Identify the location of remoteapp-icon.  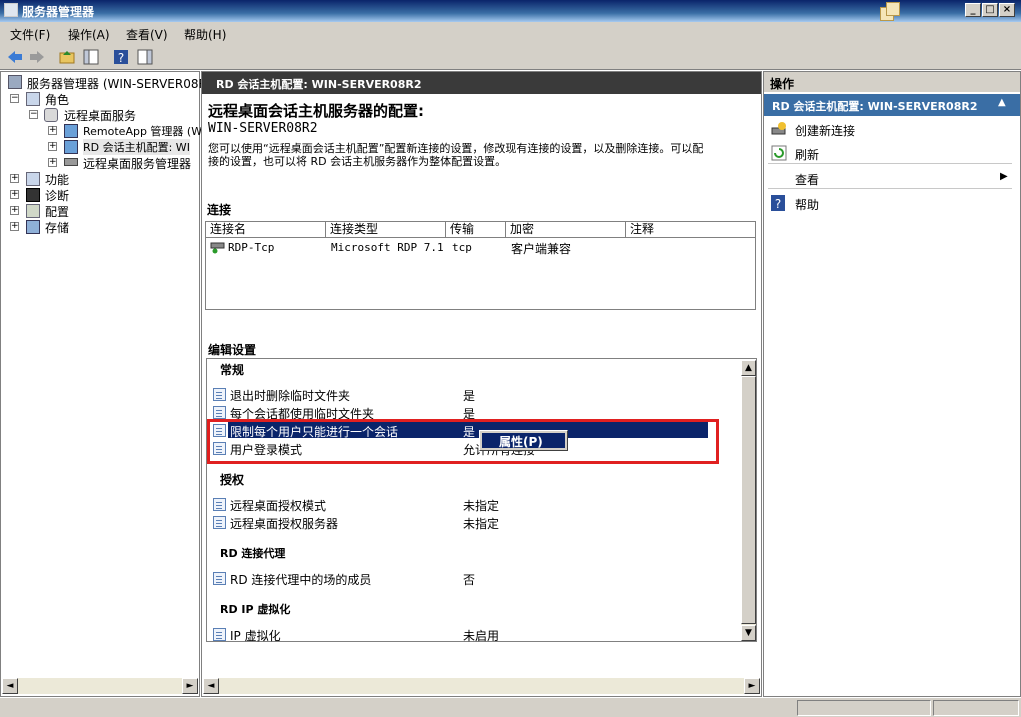
(71, 131).